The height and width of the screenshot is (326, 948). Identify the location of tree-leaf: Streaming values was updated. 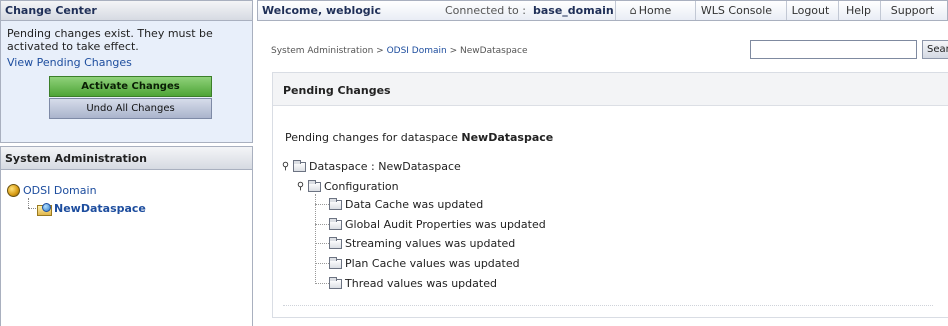
(422, 243).